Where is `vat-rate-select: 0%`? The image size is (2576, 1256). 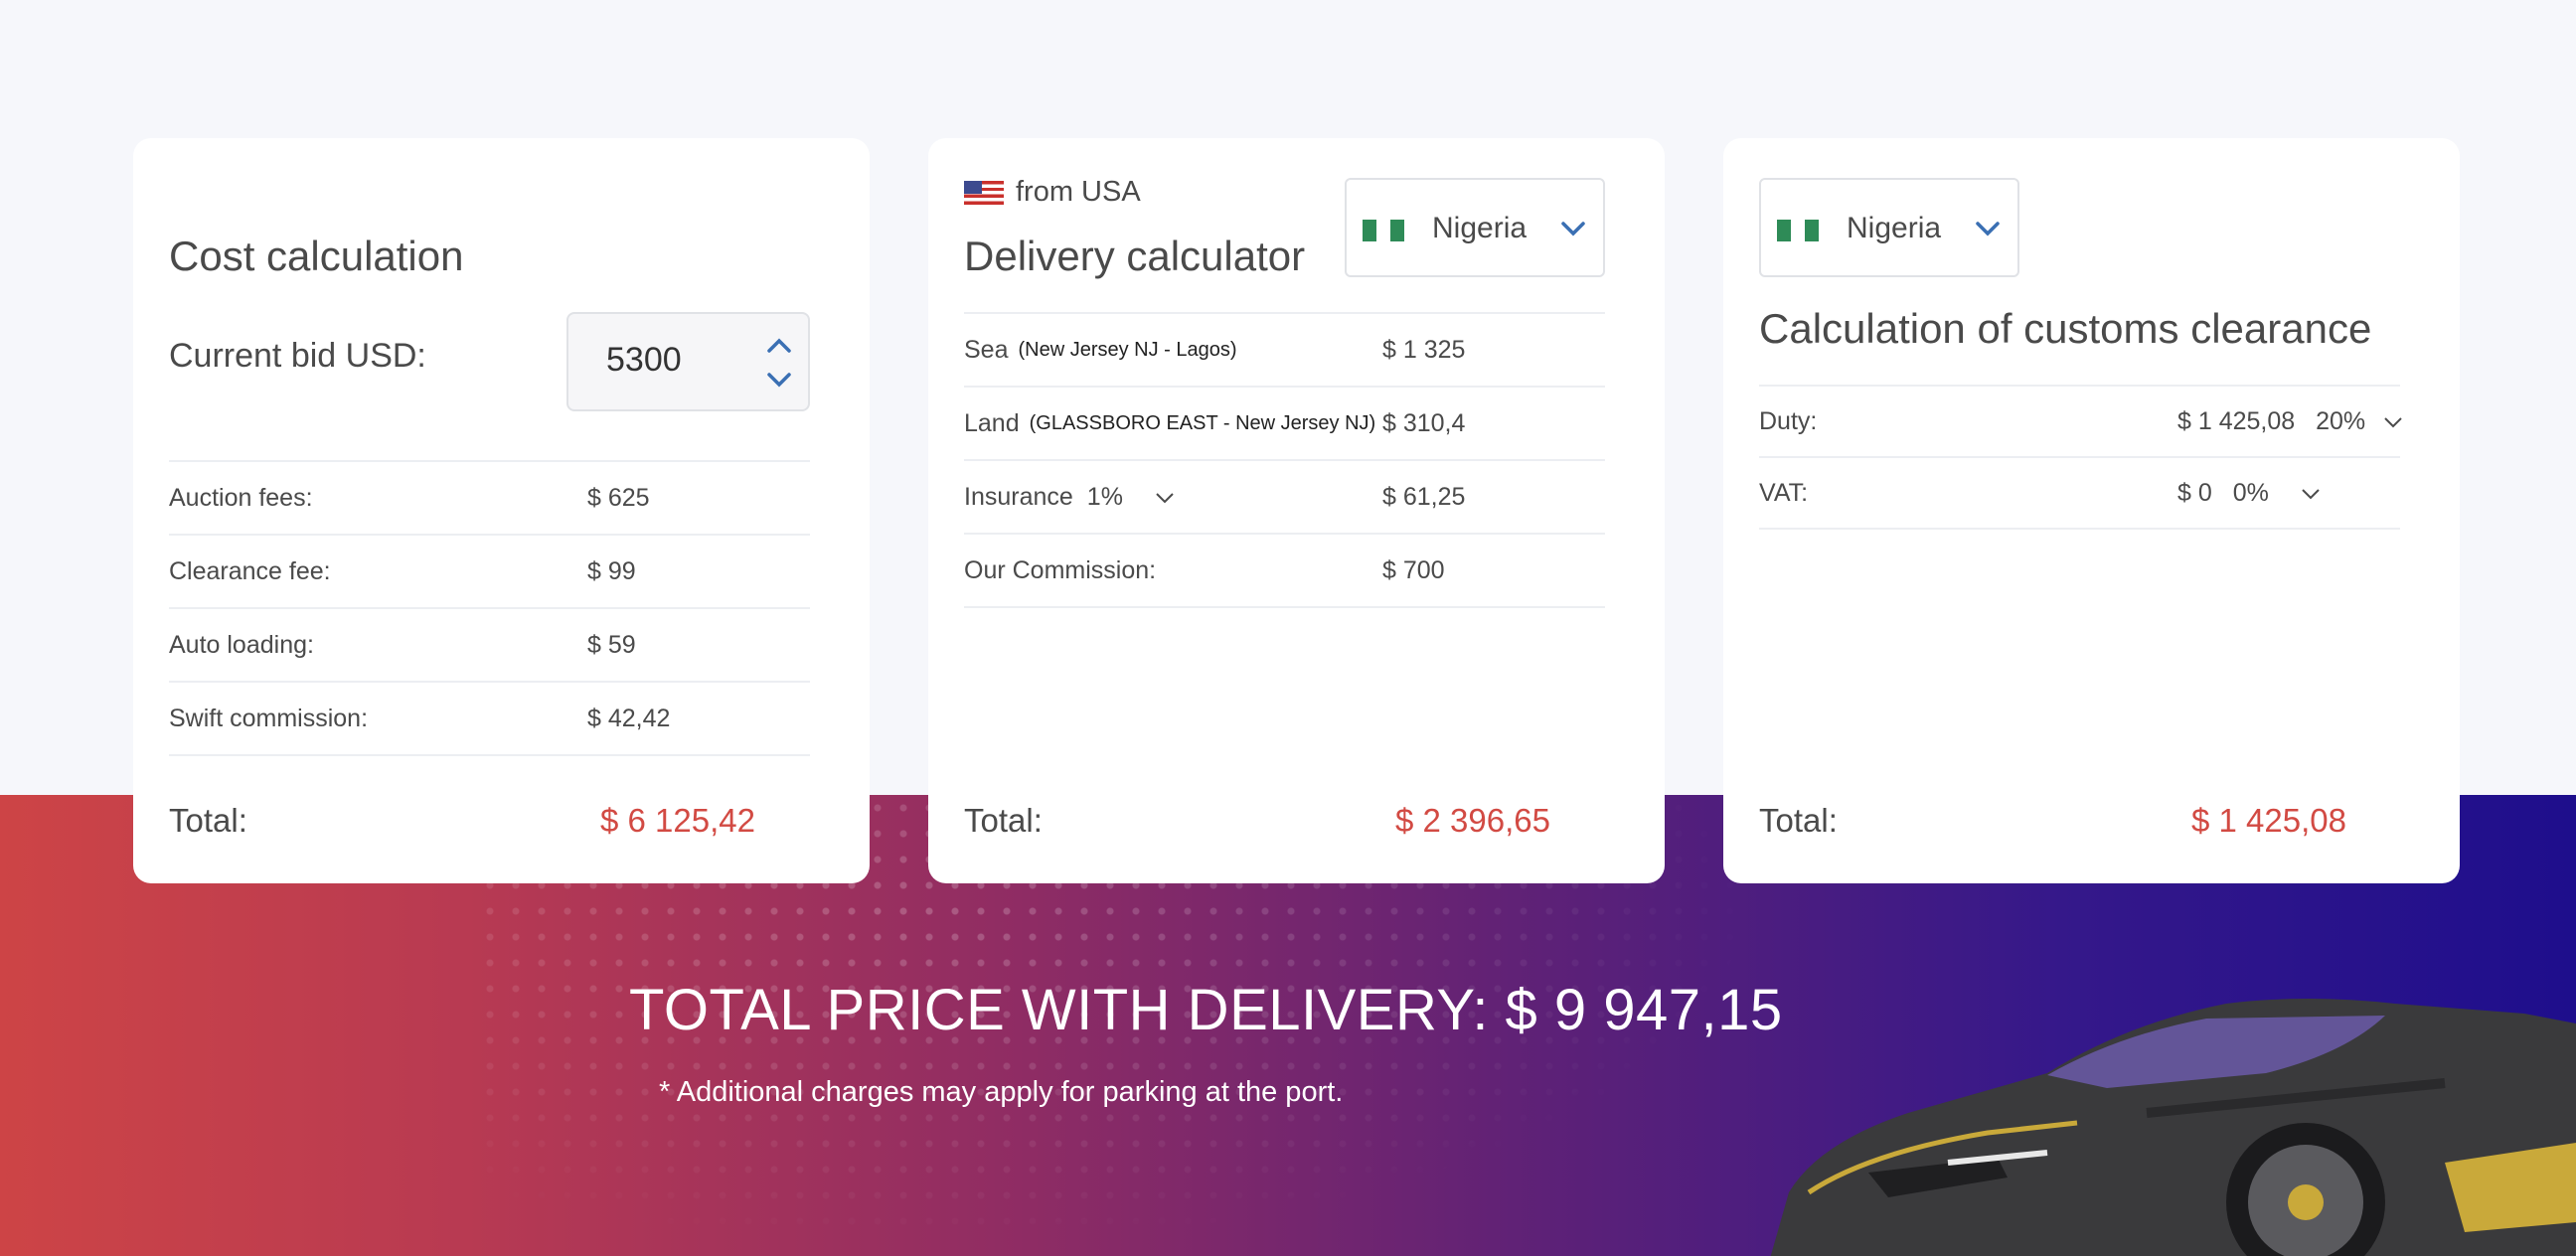
vat-rate-select: 0% is located at coordinates (2277, 493).